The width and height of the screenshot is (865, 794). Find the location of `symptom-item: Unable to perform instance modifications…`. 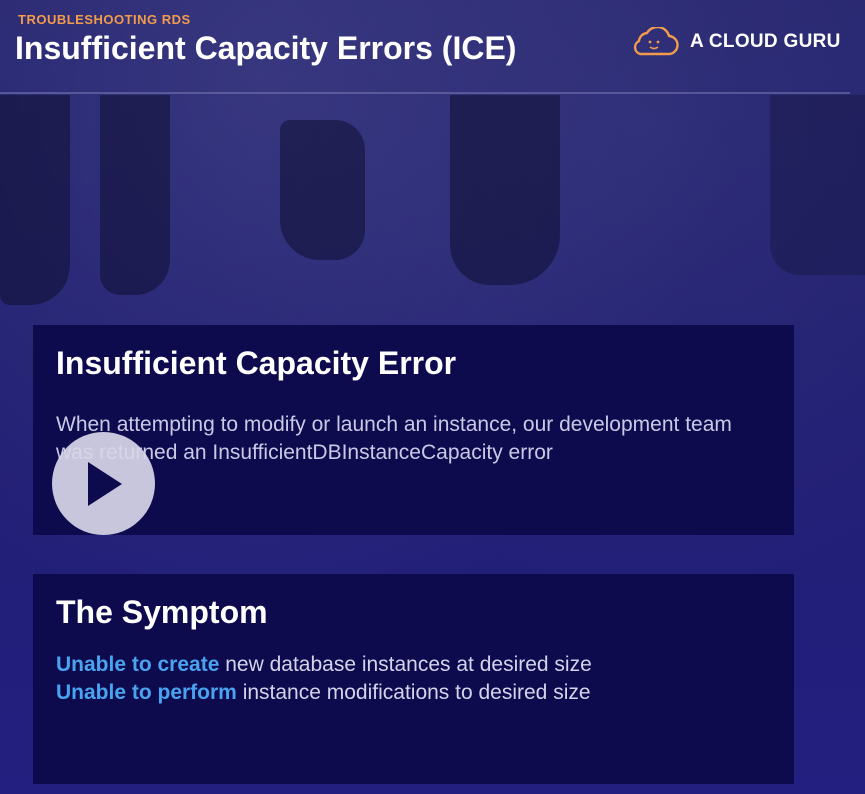

symptom-item: Unable to perform instance modifications… is located at coordinates (324, 693).